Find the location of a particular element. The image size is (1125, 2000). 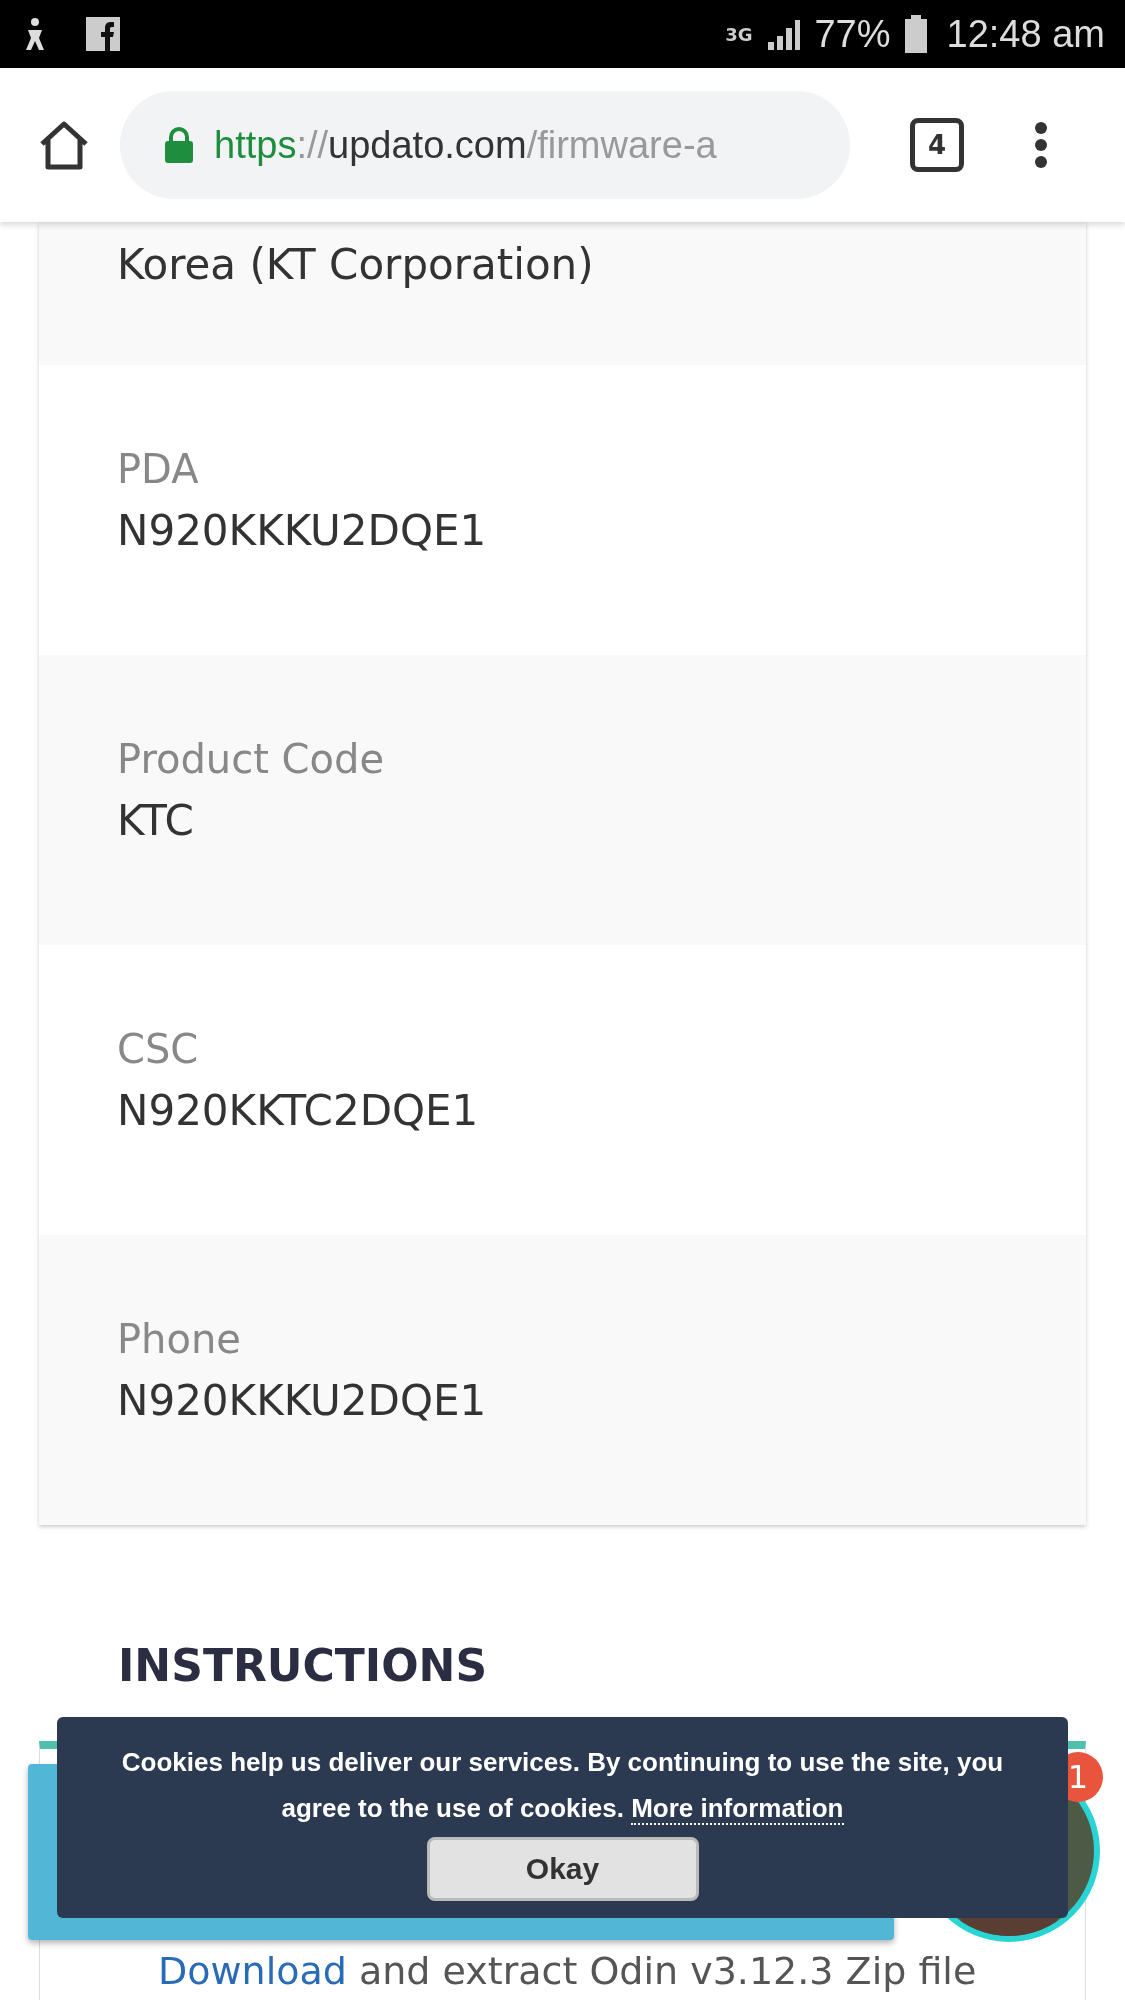

detail-label: Phone is located at coordinates (179, 1339).